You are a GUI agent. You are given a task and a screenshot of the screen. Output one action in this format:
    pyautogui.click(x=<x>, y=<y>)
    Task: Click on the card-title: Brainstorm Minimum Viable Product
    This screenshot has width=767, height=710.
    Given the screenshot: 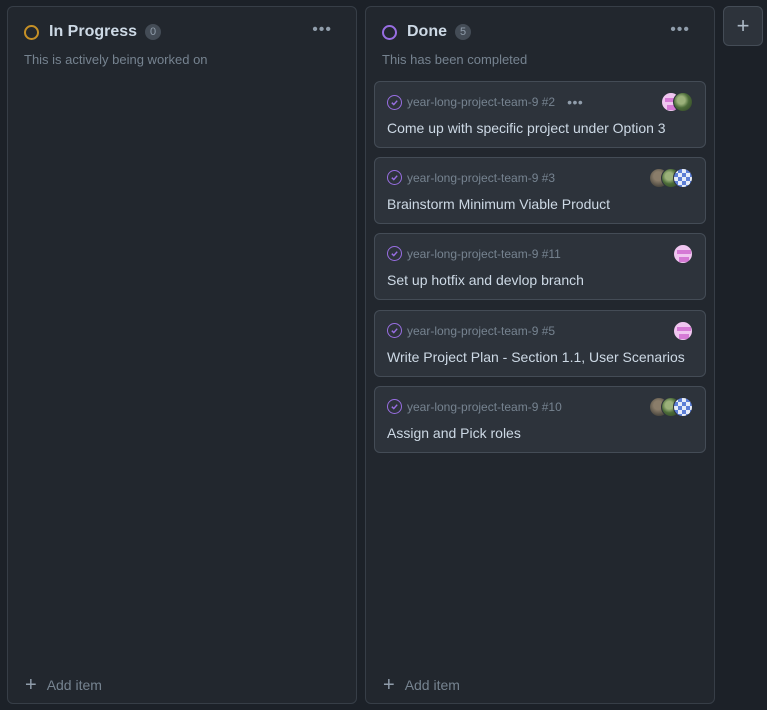 What is the action you would take?
    pyautogui.click(x=498, y=204)
    